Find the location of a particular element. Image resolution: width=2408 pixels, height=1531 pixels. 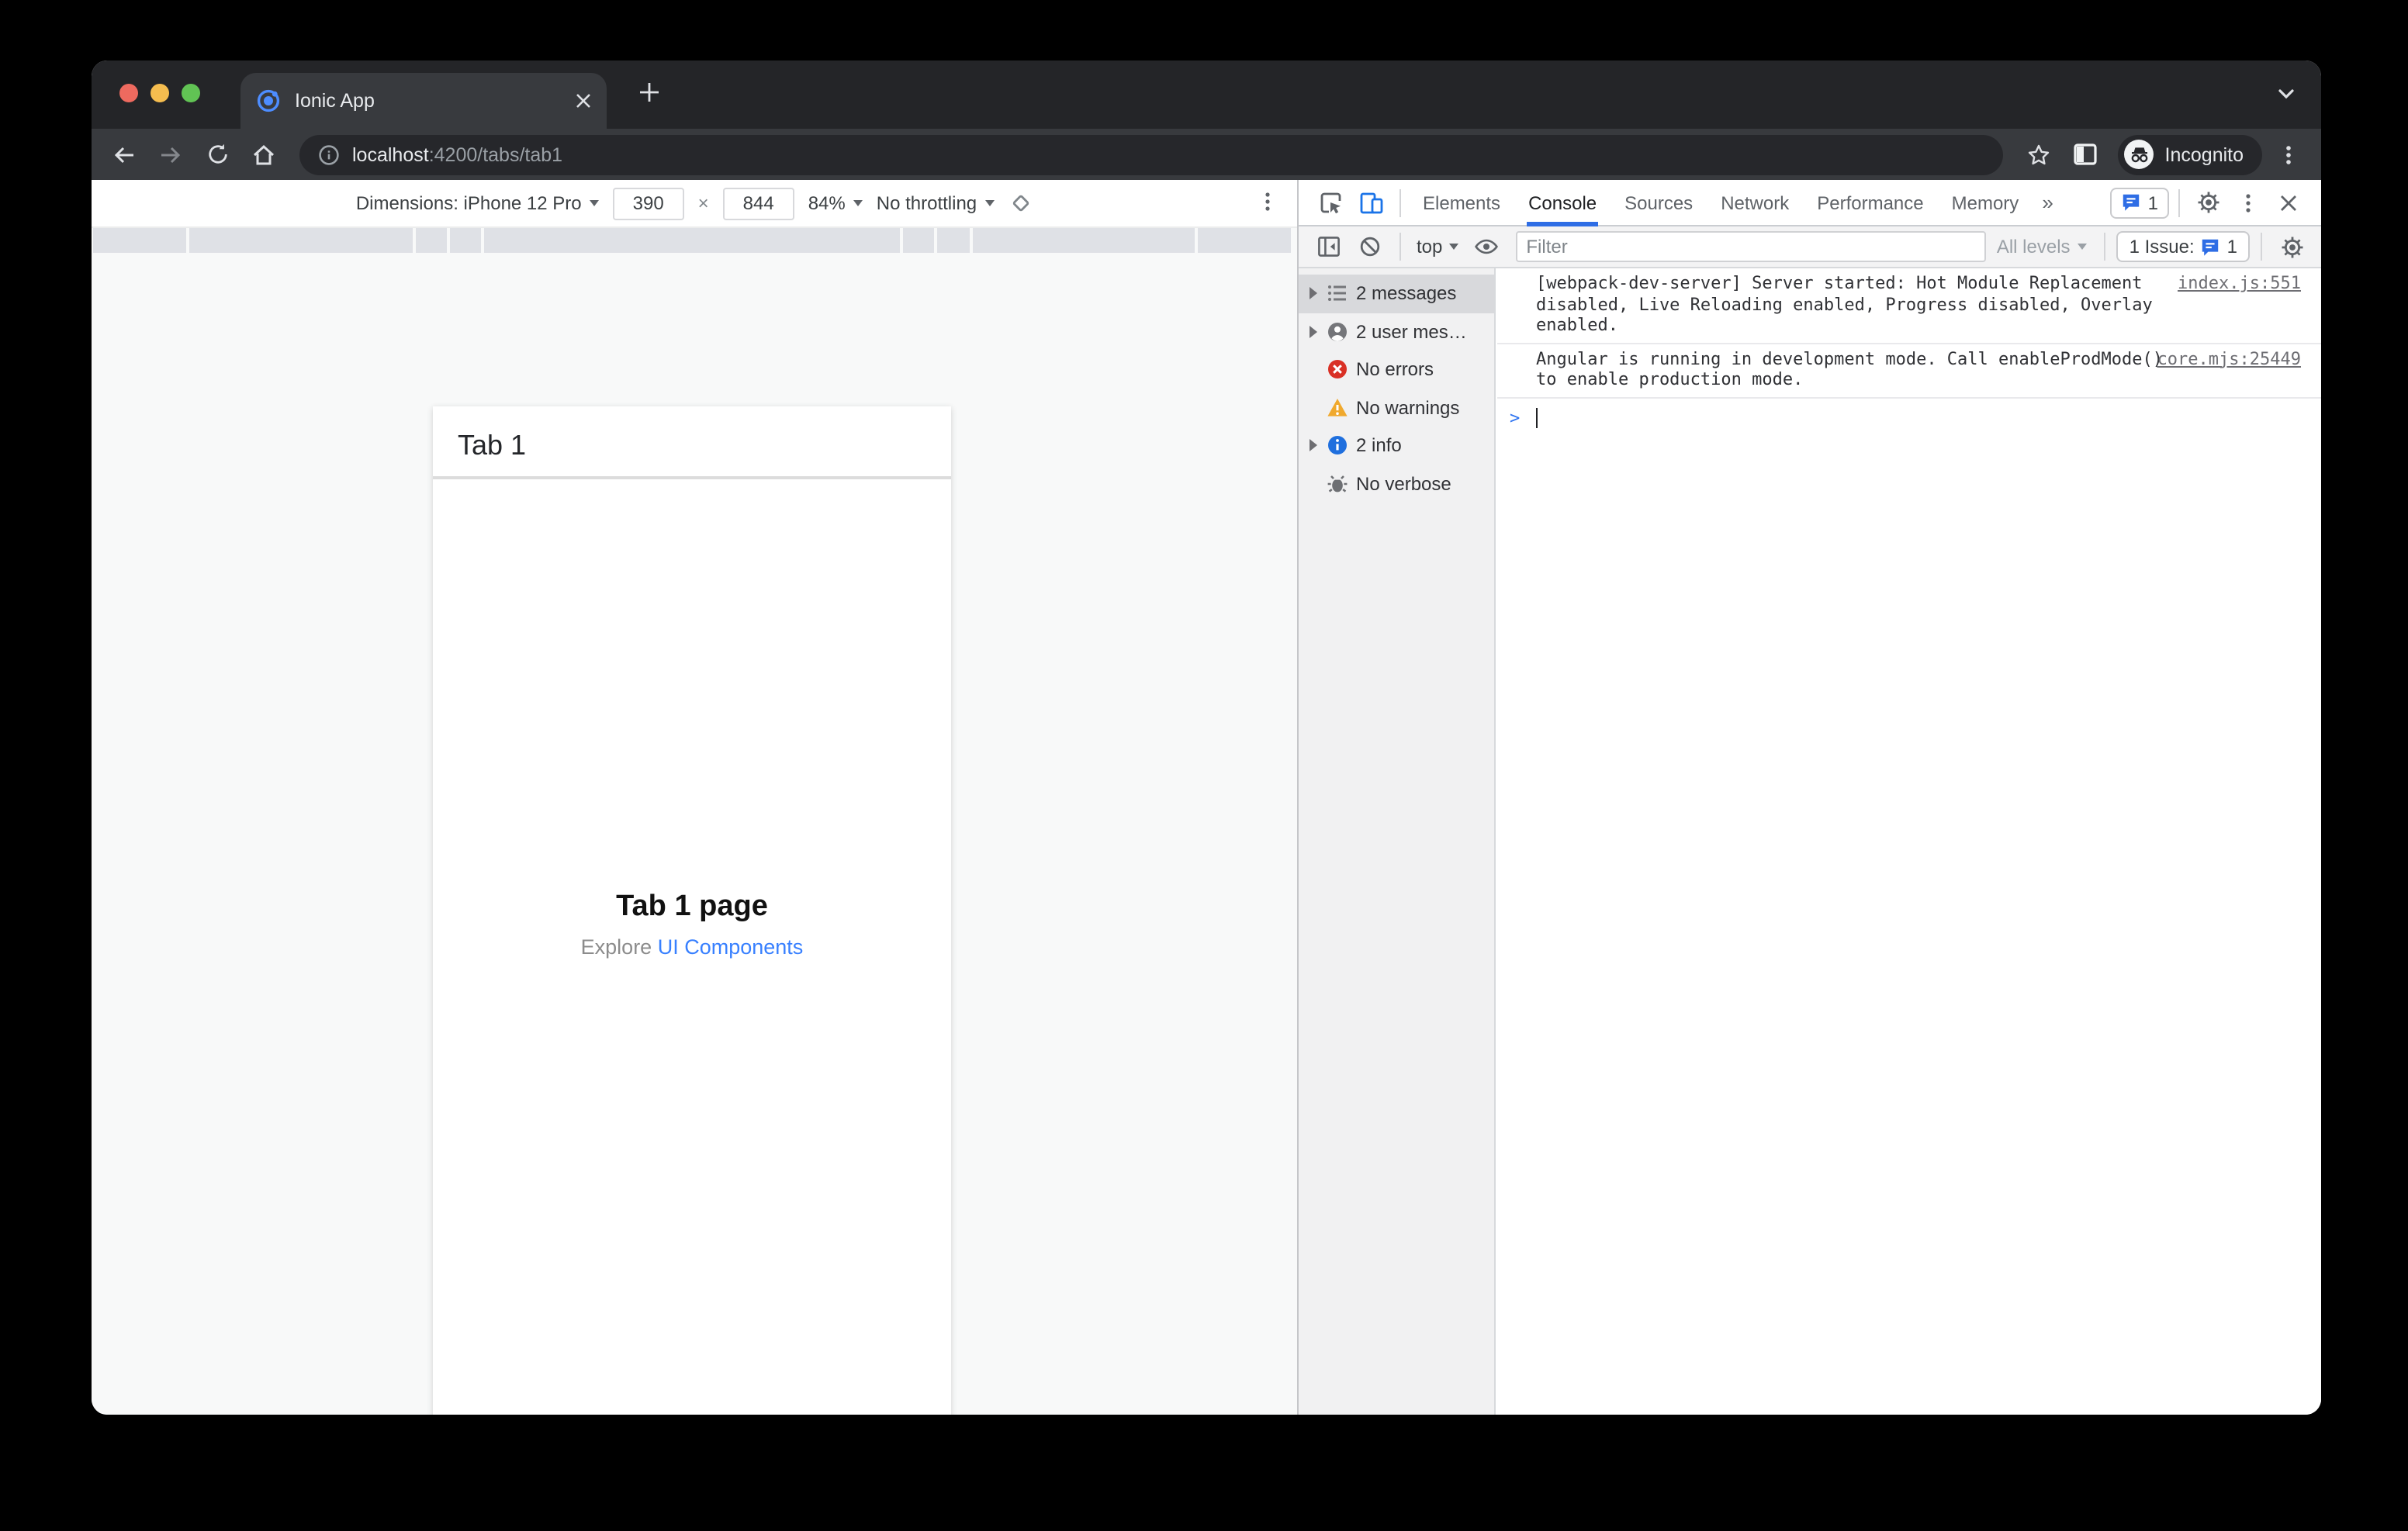

devtools-tab-elements: Elements is located at coordinates (1461, 202).